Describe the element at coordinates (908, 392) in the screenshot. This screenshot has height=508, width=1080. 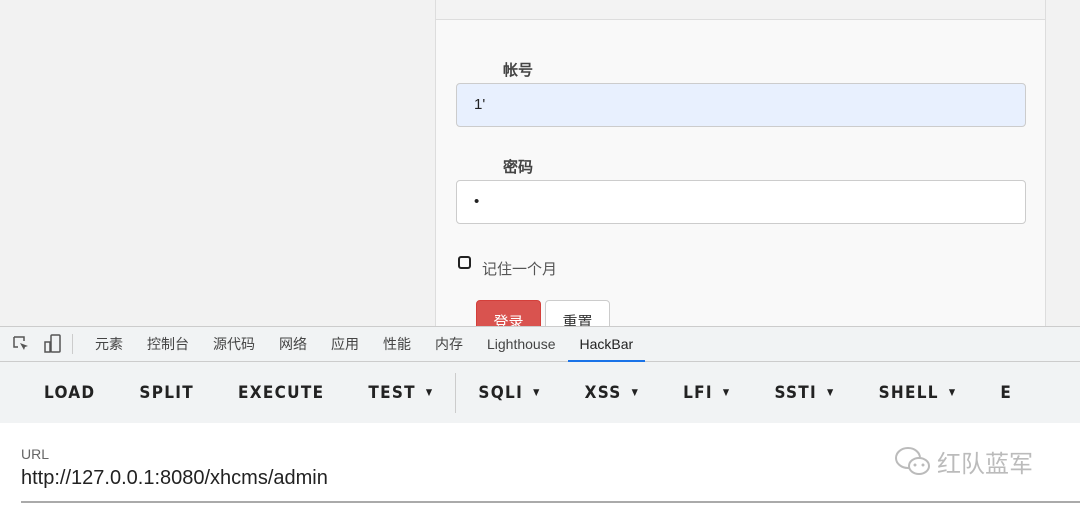
I see `shell-label: SHELL` at that location.